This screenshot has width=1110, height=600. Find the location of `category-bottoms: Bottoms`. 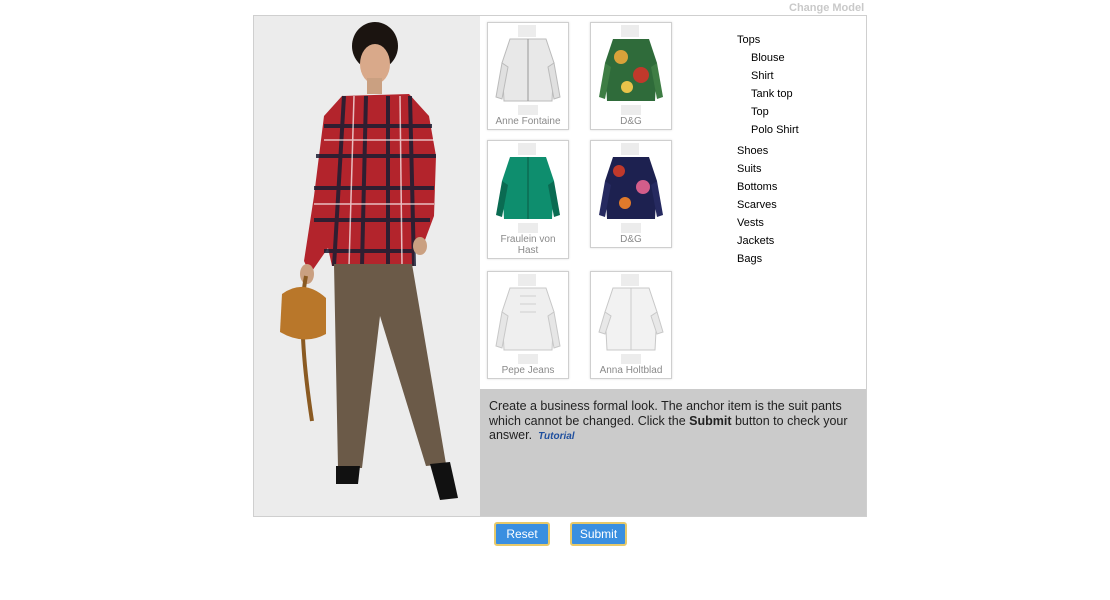

category-bottoms: Bottoms is located at coordinates (768, 187).